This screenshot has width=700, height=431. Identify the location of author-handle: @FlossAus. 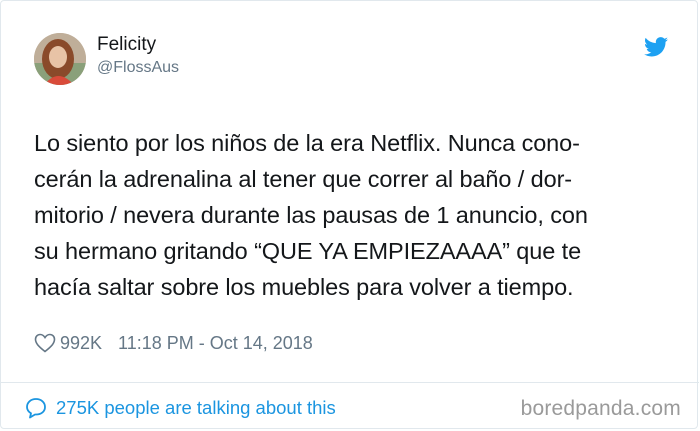
(138, 68).